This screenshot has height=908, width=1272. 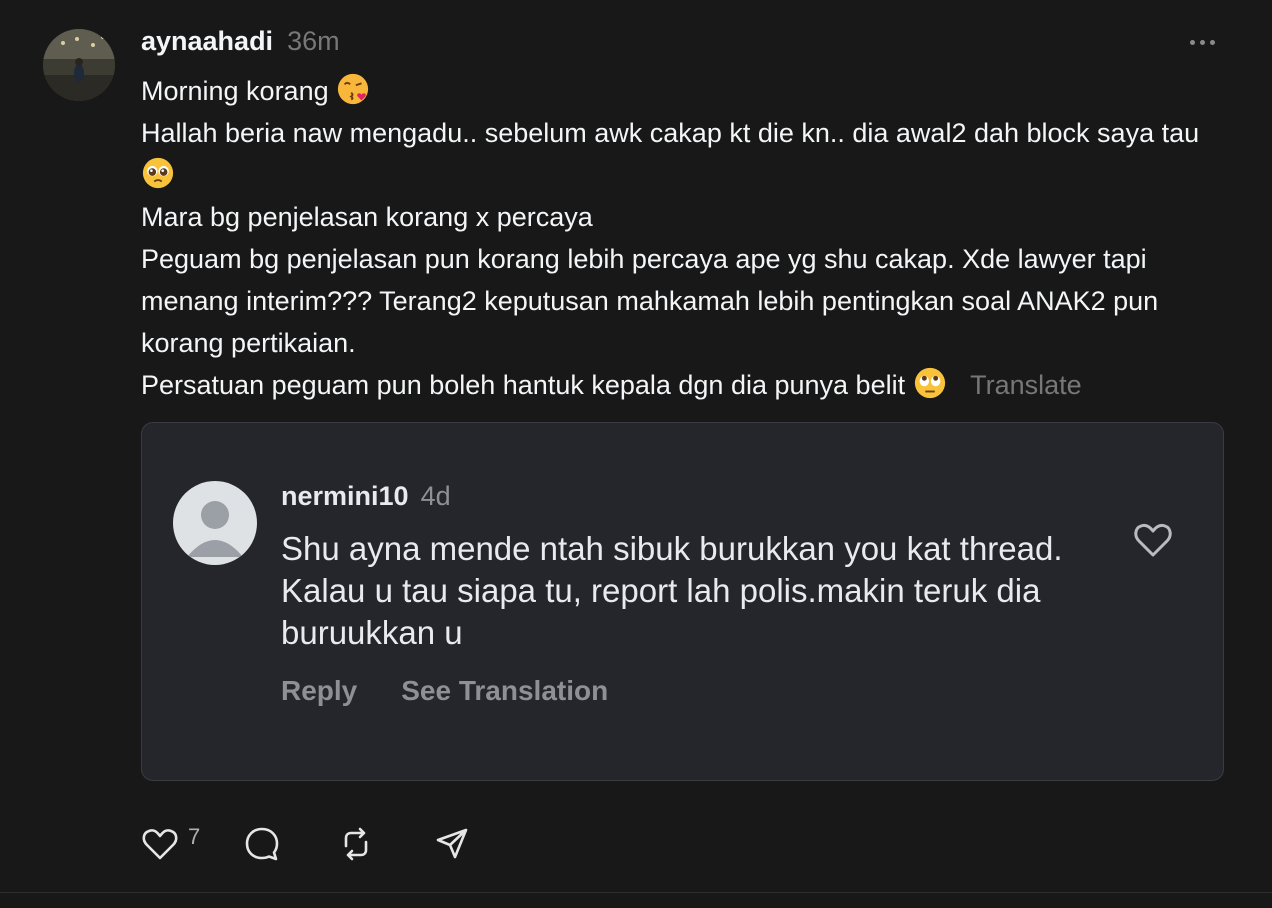 I want to click on post-header: aynaahadi 36m, so click(x=240, y=41).